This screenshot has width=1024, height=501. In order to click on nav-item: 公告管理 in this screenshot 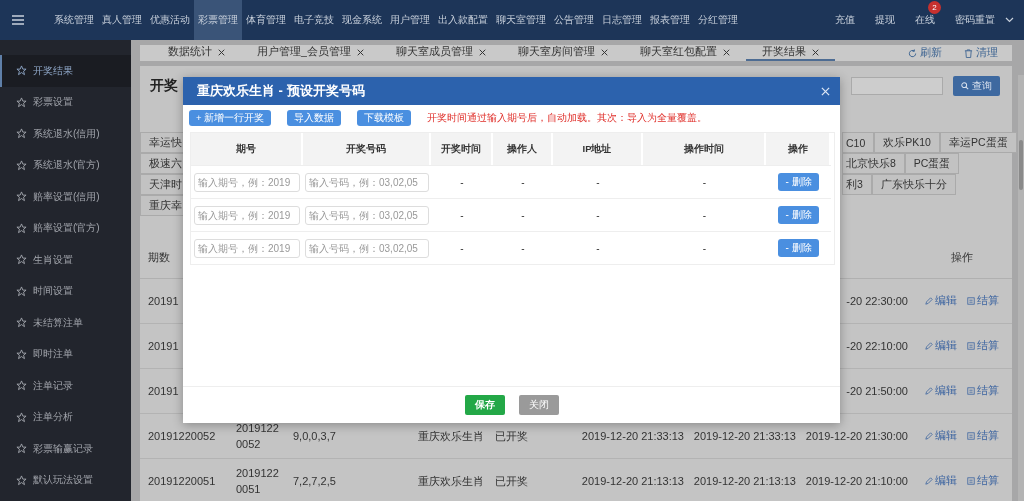, I will do `click(574, 20)`.